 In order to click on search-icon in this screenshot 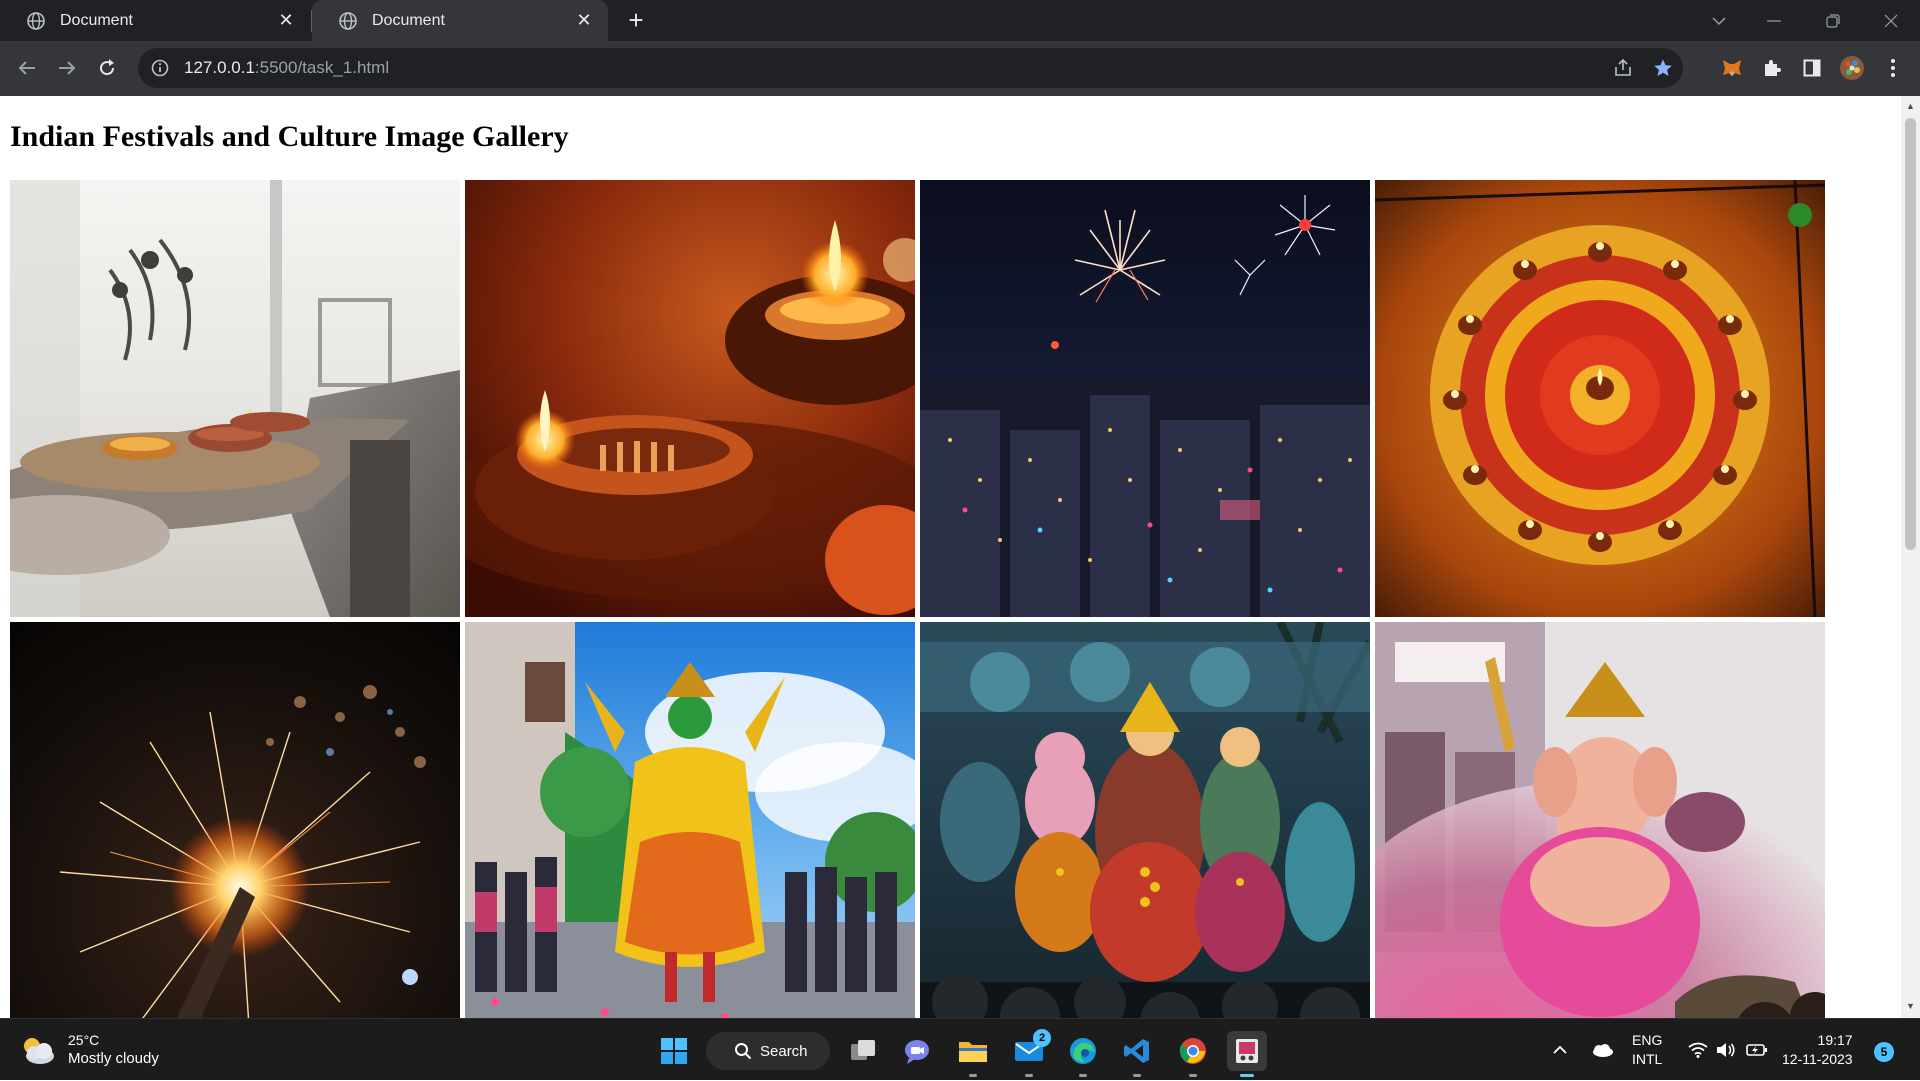, I will do `click(743, 1051)`.